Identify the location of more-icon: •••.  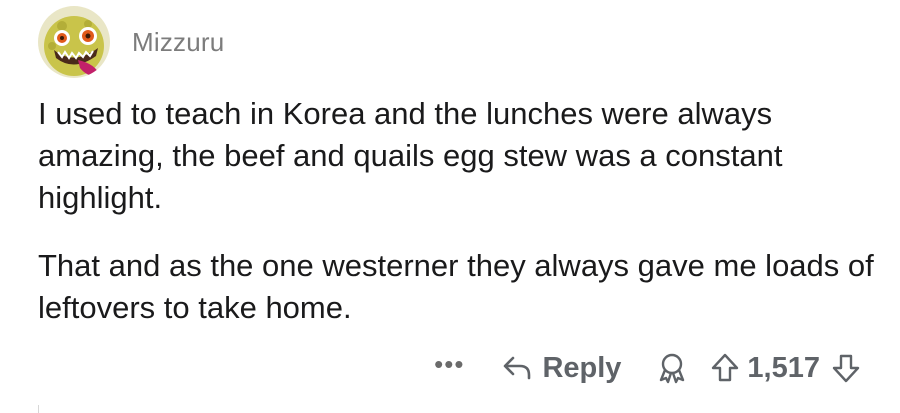
(449, 364).